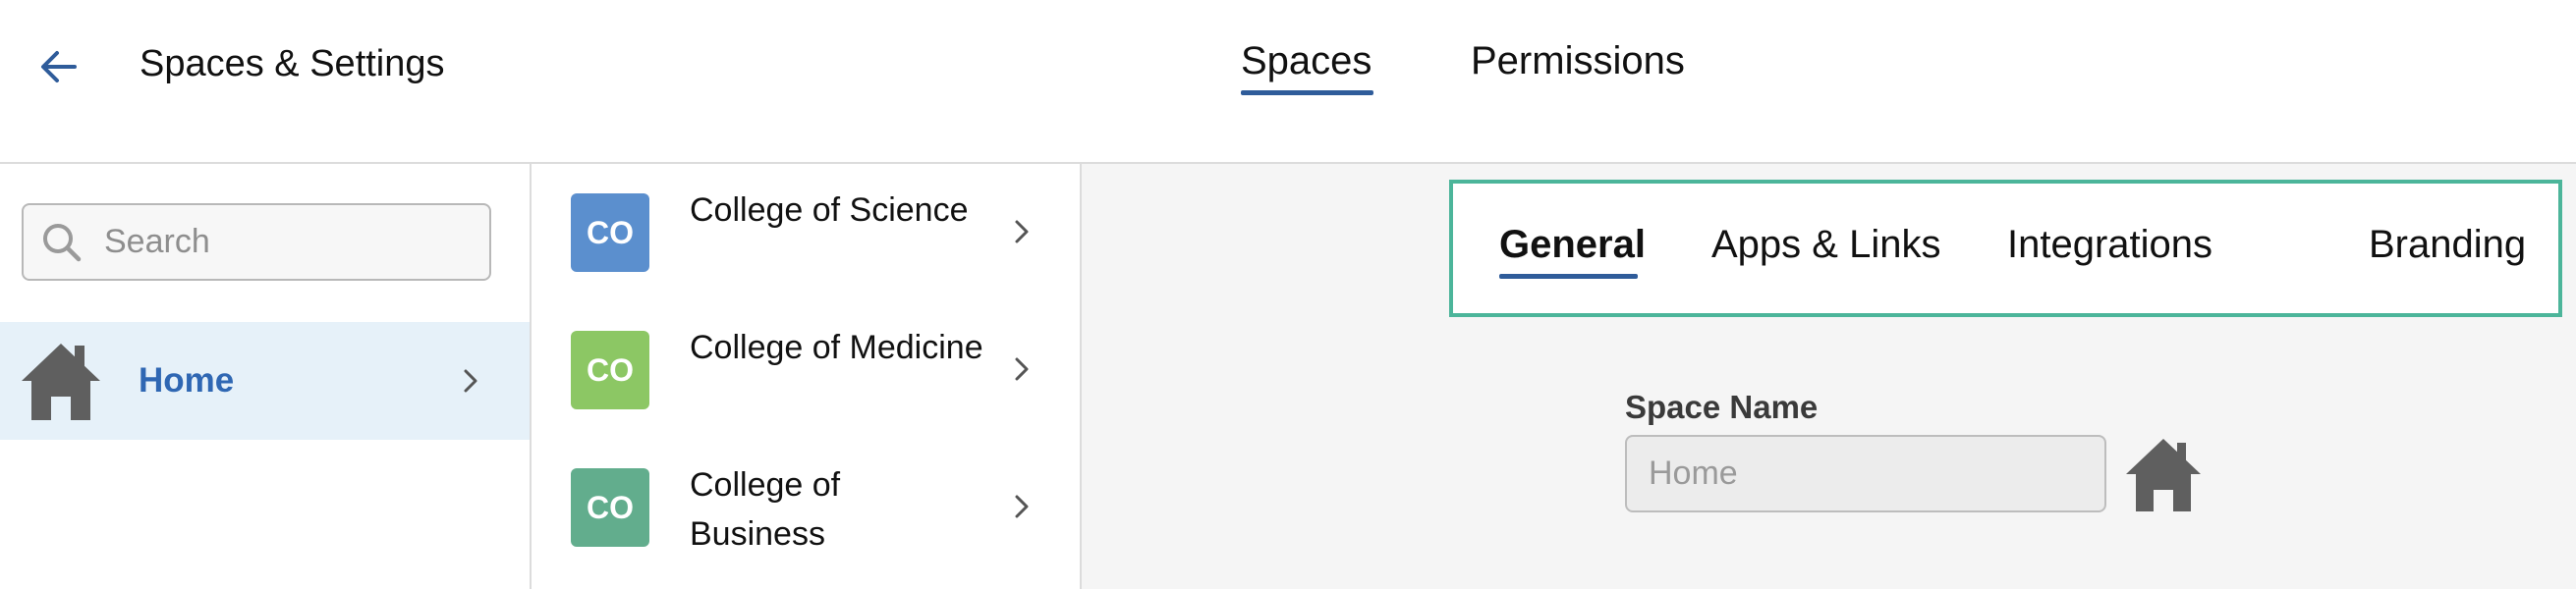  Describe the element at coordinates (62, 242) in the screenshot. I see `search-icon` at that location.